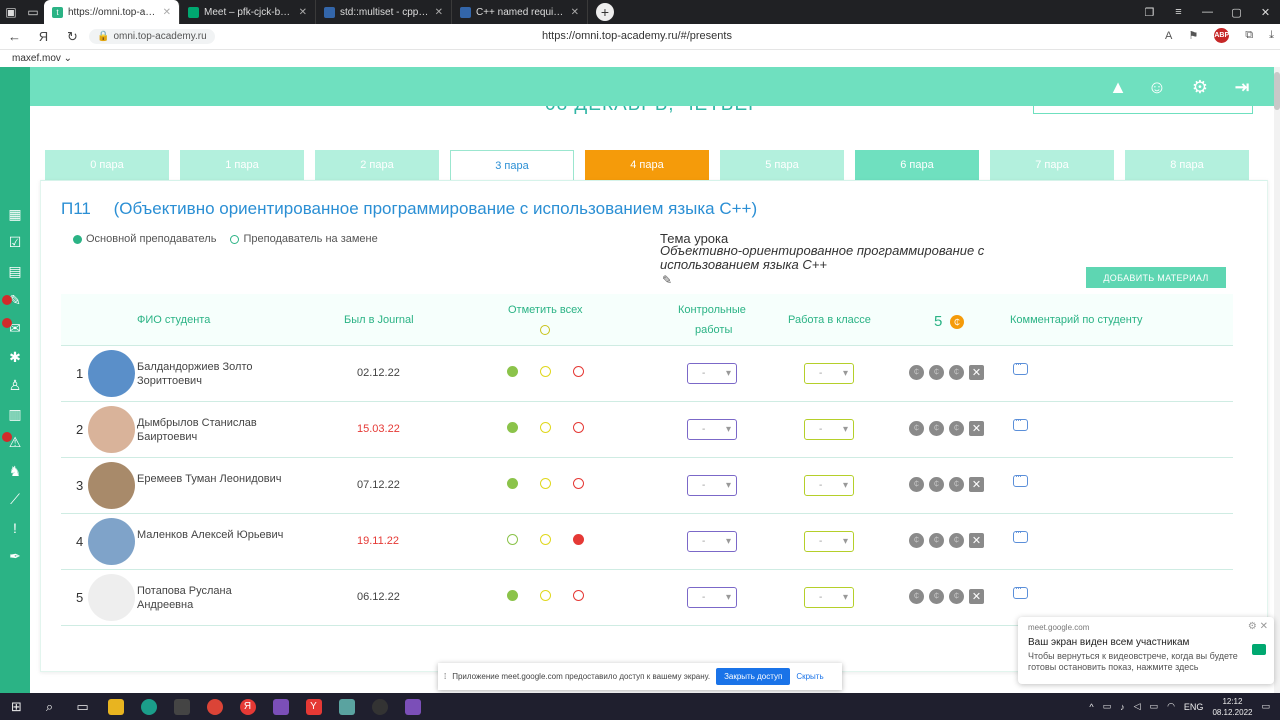 The image size is (1280, 720). What do you see at coordinates (412, 706) in the screenshot?
I see `visual-studio-2-icon` at bounding box center [412, 706].